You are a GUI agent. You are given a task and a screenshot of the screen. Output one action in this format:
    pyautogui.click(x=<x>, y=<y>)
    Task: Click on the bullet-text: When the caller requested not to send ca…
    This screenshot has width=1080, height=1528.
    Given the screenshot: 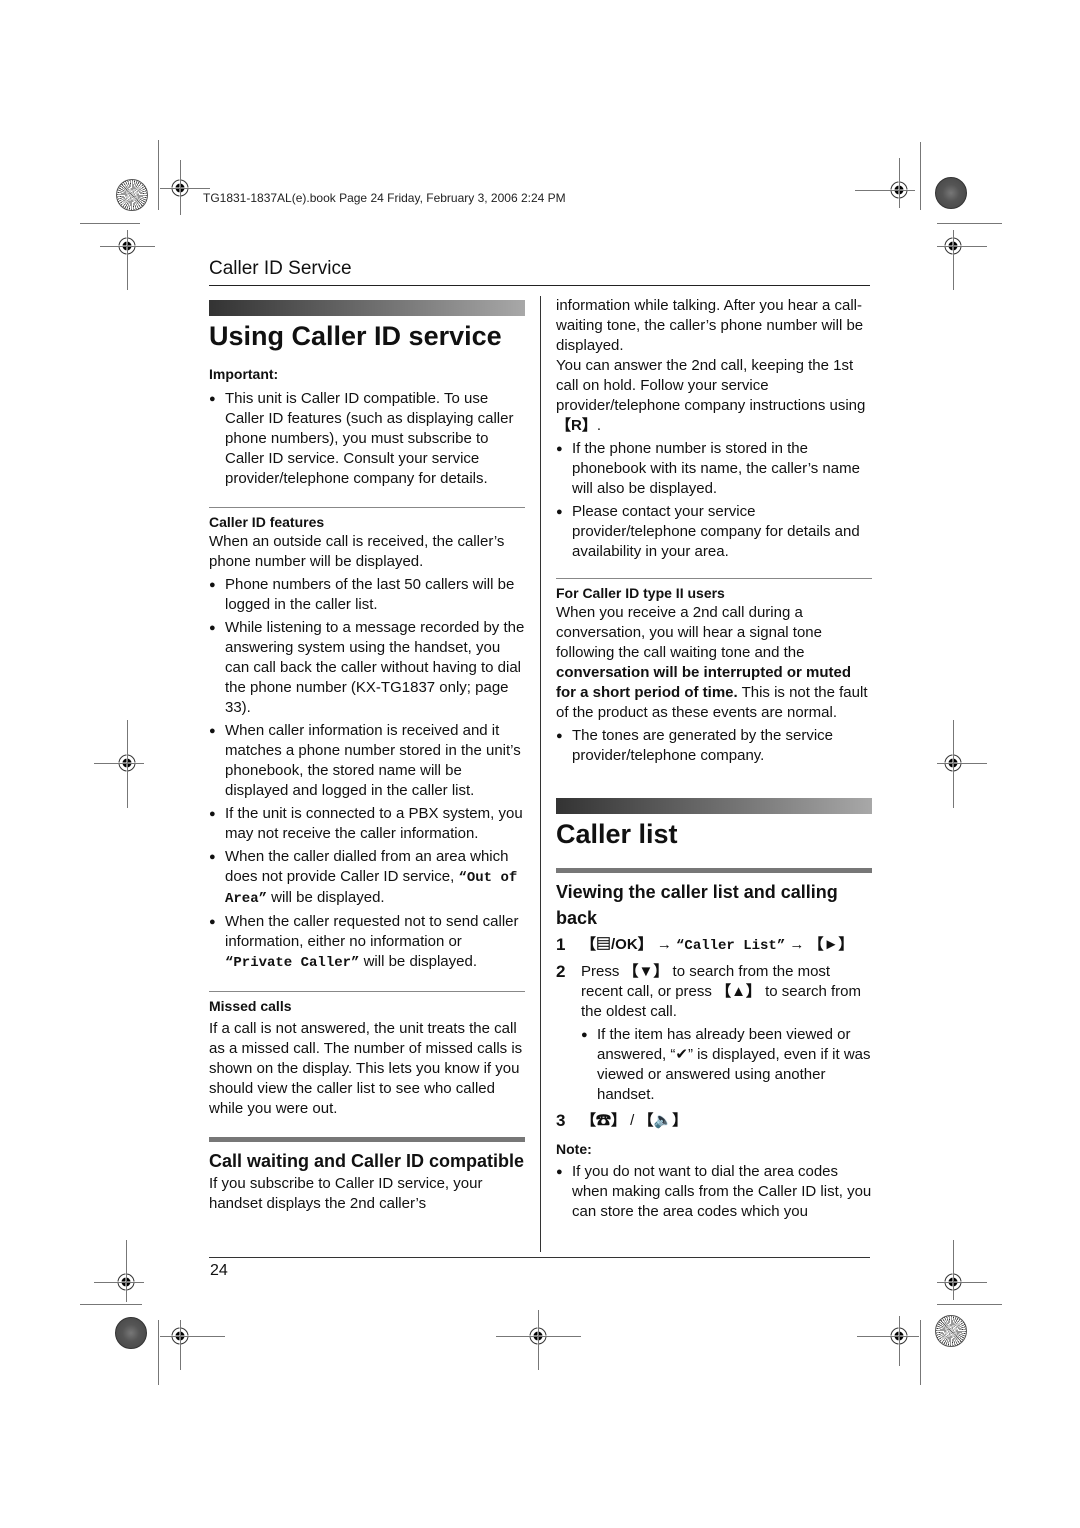 What is the action you would take?
    pyautogui.click(x=372, y=931)
    